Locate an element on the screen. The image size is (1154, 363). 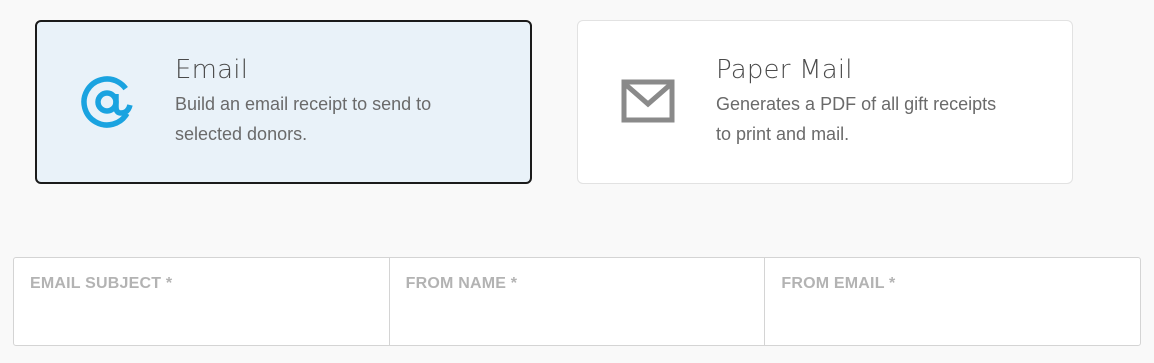
from-email-label: FROM EMAIL * is located at coordinates (838, 283).